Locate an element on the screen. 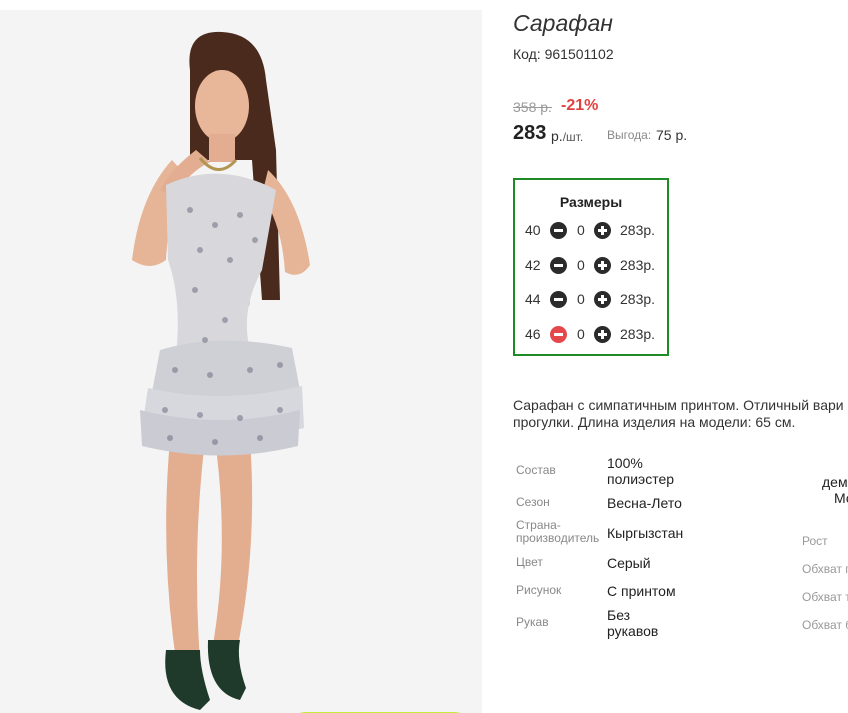 This screenshot has width=848, height=713. product-code-label: Код: is located at coordinates (527, 54).